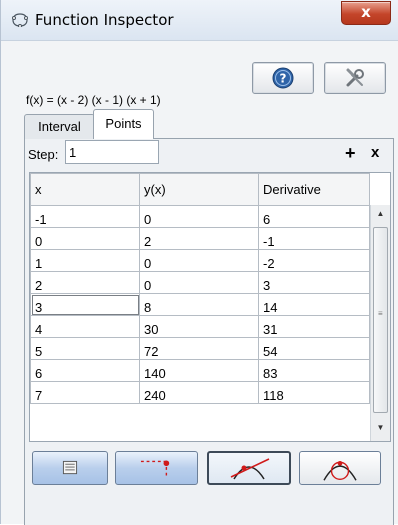 Image resolution: width=398 pixels, height=525 pixels. I want to click on settings-button, so click(355, 78).